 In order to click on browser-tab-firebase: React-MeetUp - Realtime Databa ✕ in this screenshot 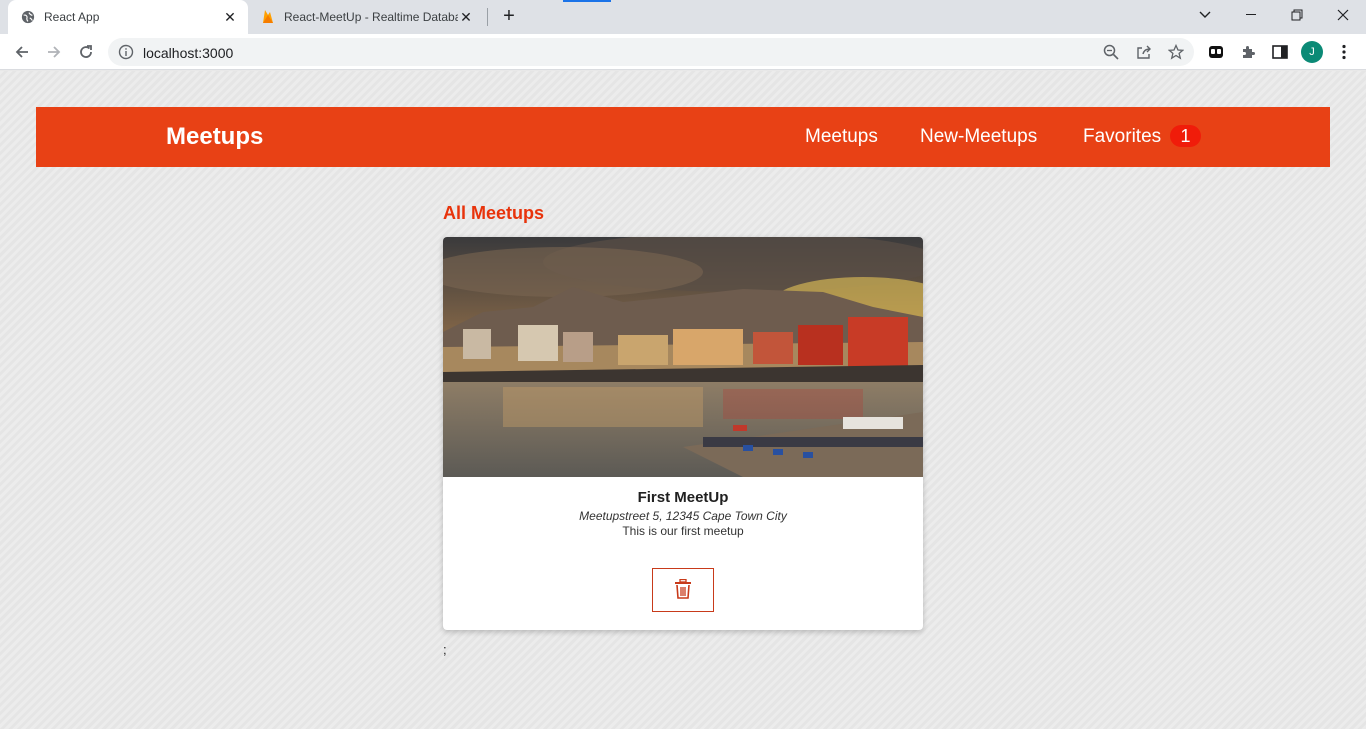, I will do `click(368, 17)`.